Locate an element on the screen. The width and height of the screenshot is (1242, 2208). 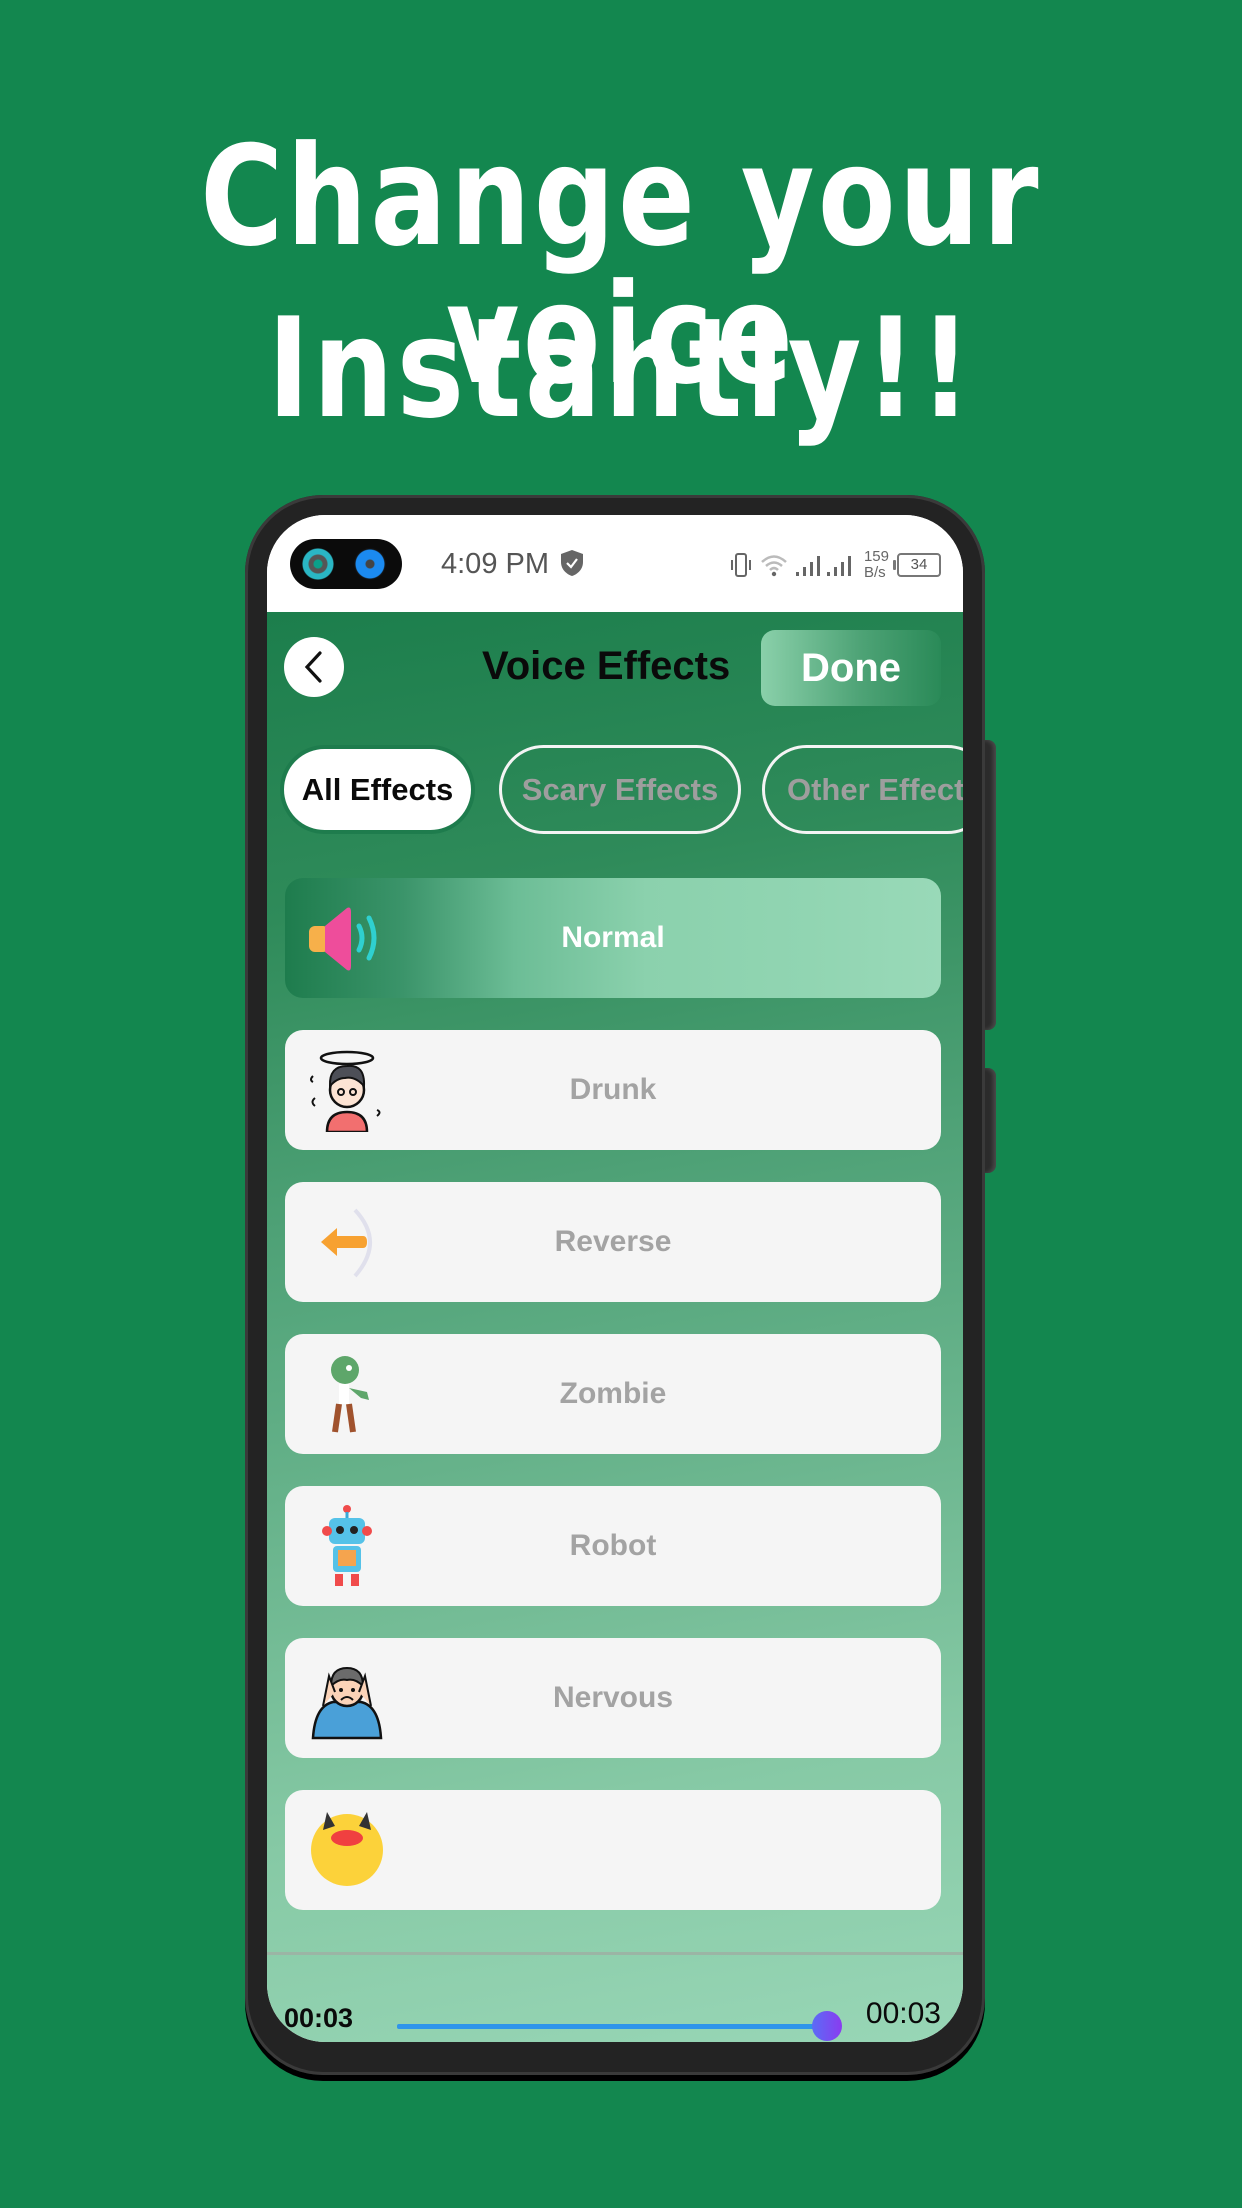
devil-icon is located at coordinates (347, 1849).